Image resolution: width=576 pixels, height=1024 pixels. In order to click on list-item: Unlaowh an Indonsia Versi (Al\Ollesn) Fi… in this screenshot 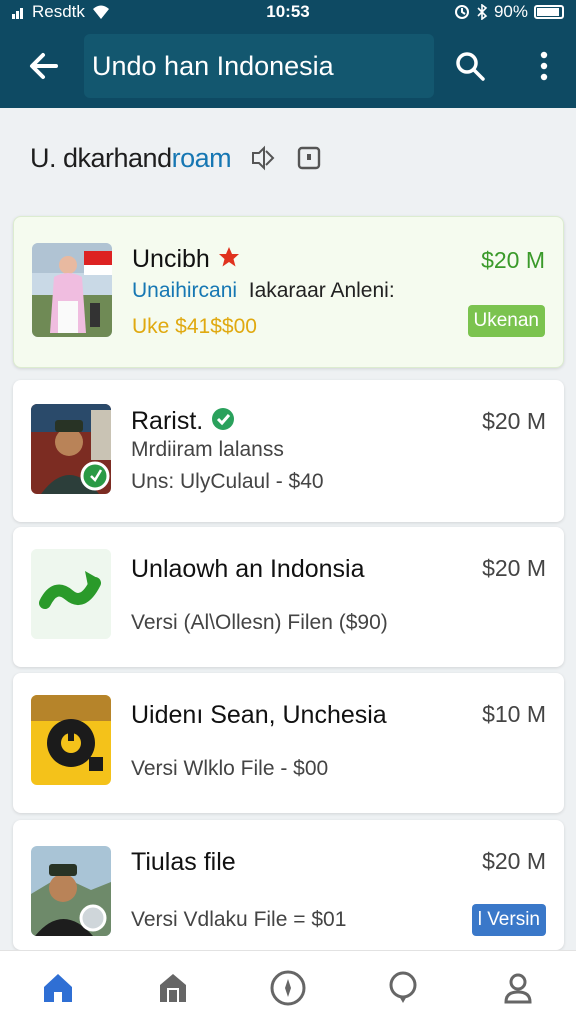, I will do `click(288, 597)`.